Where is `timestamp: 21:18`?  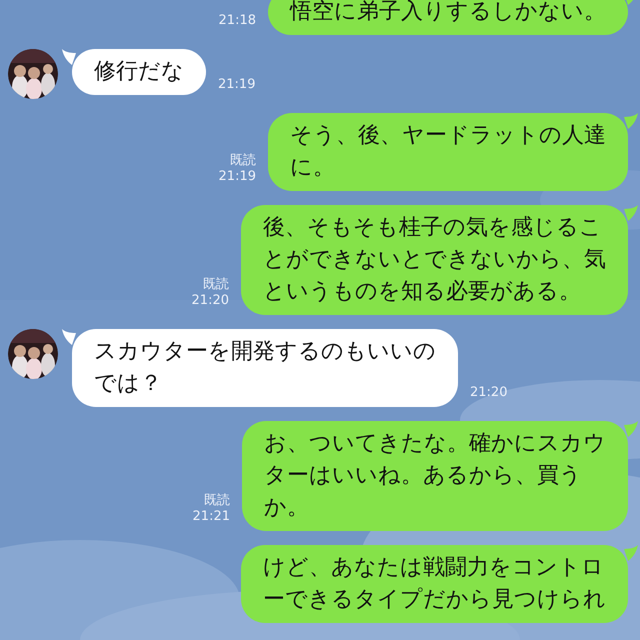 timestamp: 21:18 is located at coordinates (237, 21).